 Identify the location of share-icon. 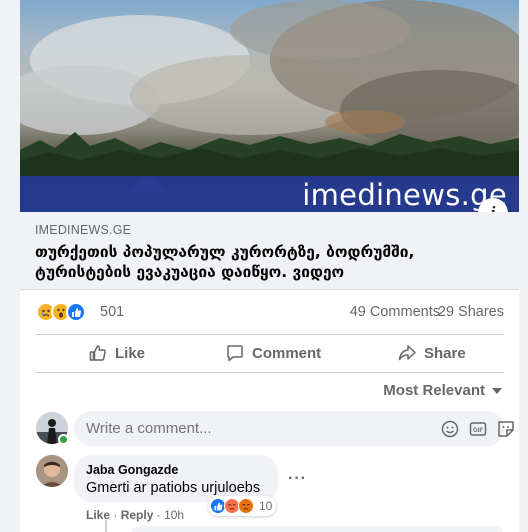
(407, 353).